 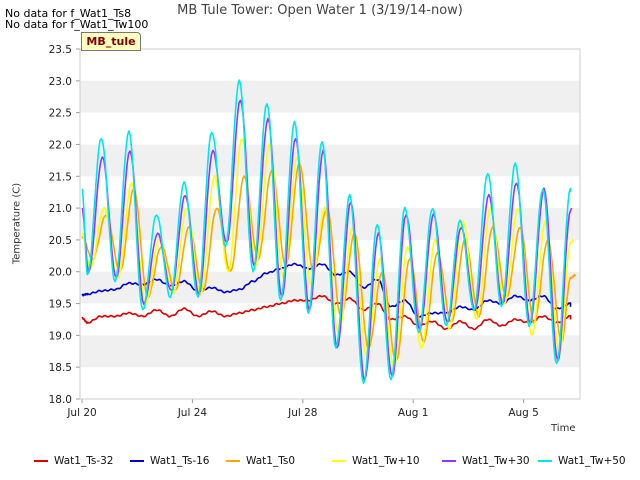 I want to click on legend-label: Wat1_Tw+30, so click(x=496, y=461).